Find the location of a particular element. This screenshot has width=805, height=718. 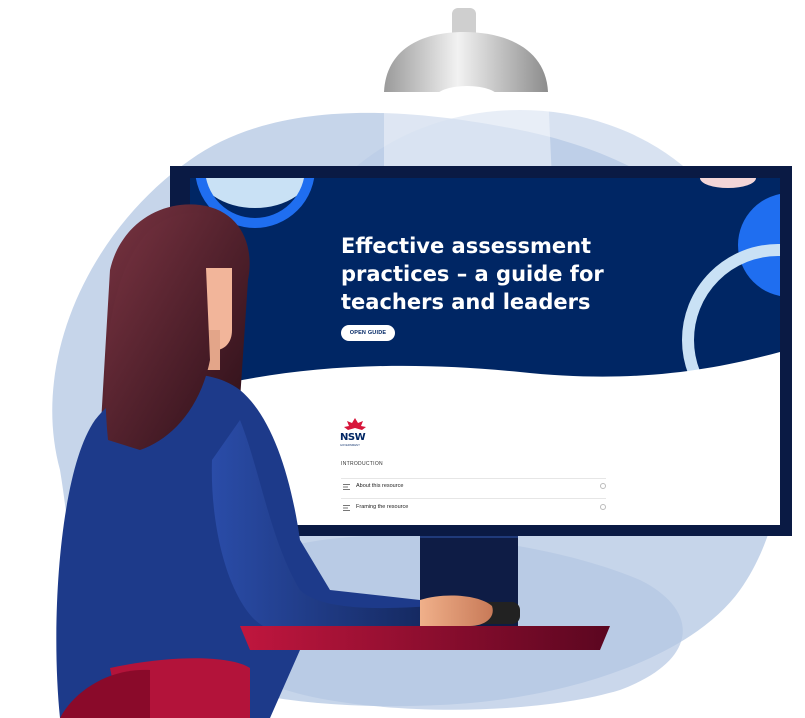

lamp-icon is located at coordinates (468, 94).